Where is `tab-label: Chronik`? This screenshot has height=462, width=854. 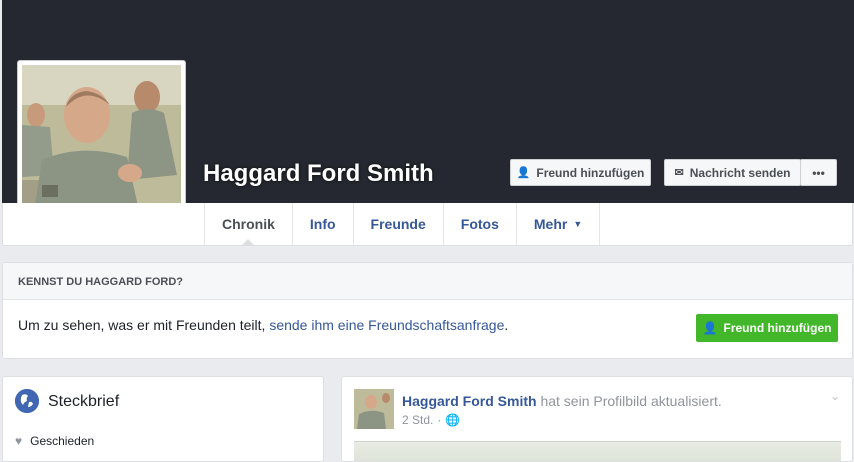
tab-label: Chronik is located at coordinates (248, 224).